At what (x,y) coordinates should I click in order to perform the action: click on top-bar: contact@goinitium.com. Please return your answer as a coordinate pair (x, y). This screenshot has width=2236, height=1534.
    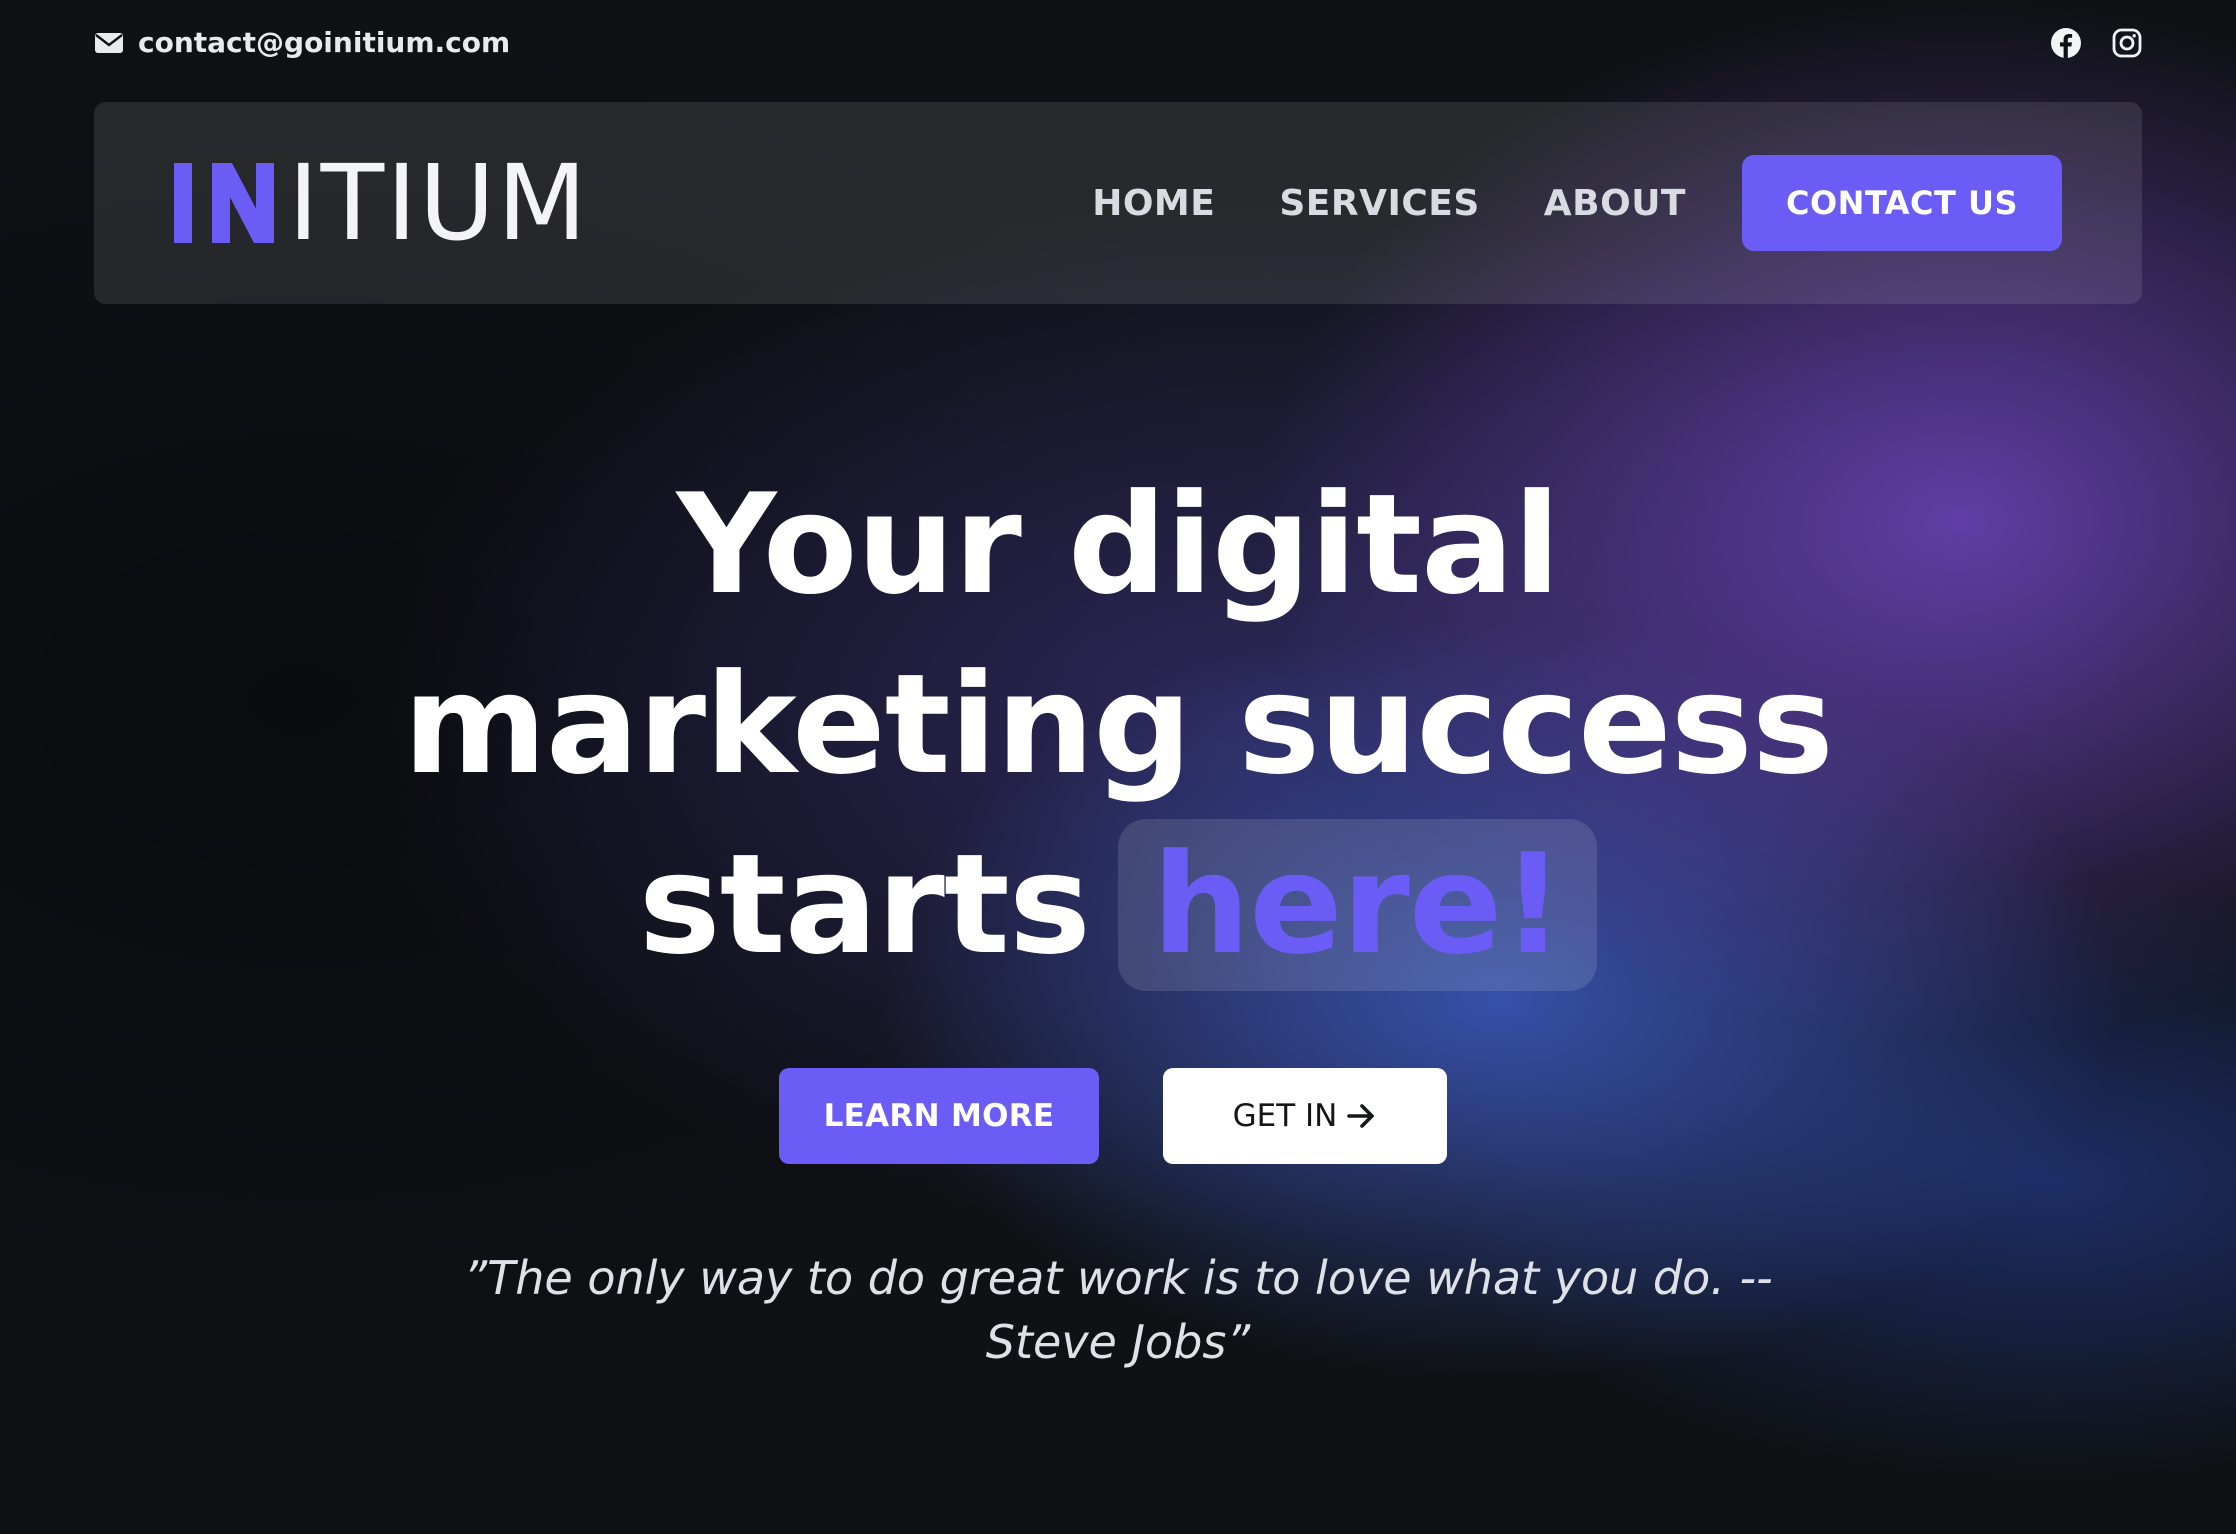
    Looking at the image, I should click on (1118, 42).